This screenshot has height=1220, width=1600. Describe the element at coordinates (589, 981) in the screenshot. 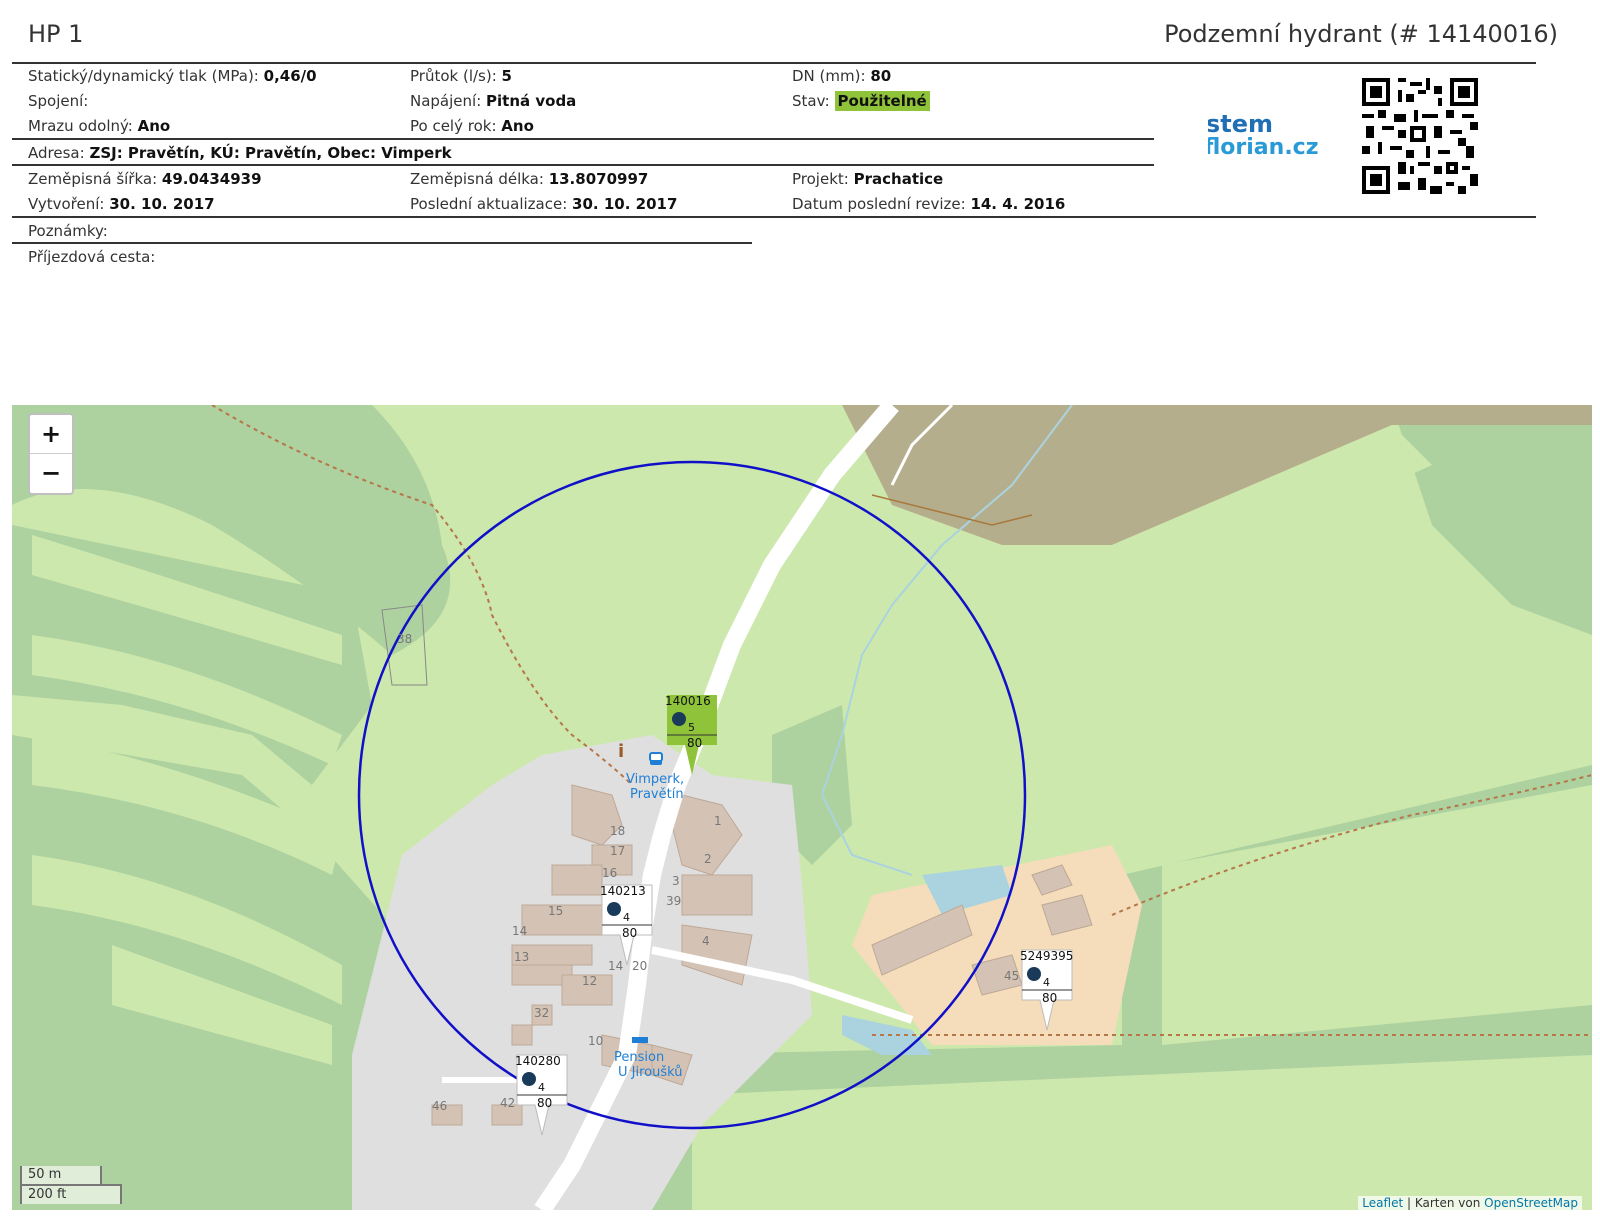

I see `house-number: 12` at that location.